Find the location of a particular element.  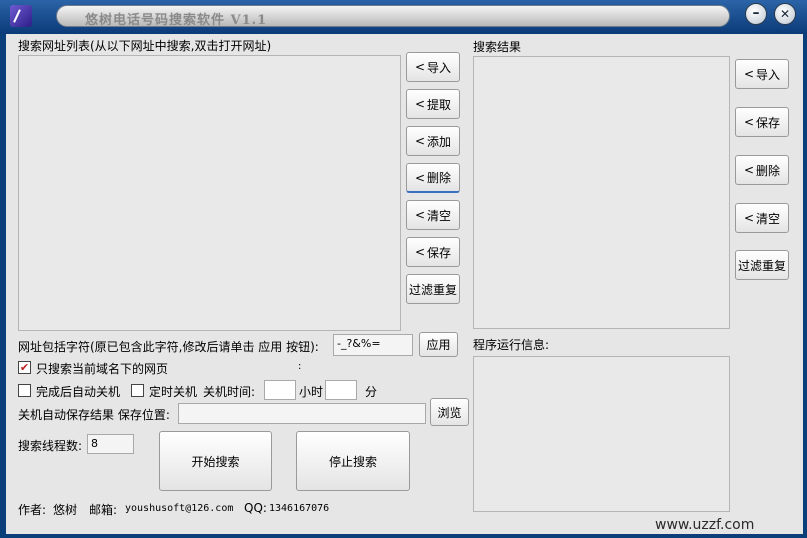

url-dedupe-button: 过滤重复 is located at coordinates (433, 289).